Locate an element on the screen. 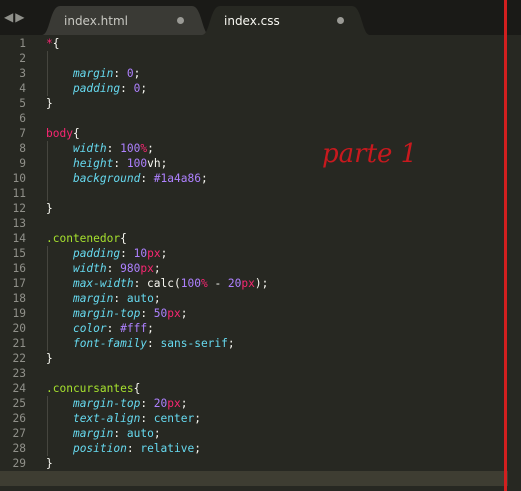 Image resolution: width=521 pixels, height=491 pixels. line-number: 25 is located at coordinates (19, 403).